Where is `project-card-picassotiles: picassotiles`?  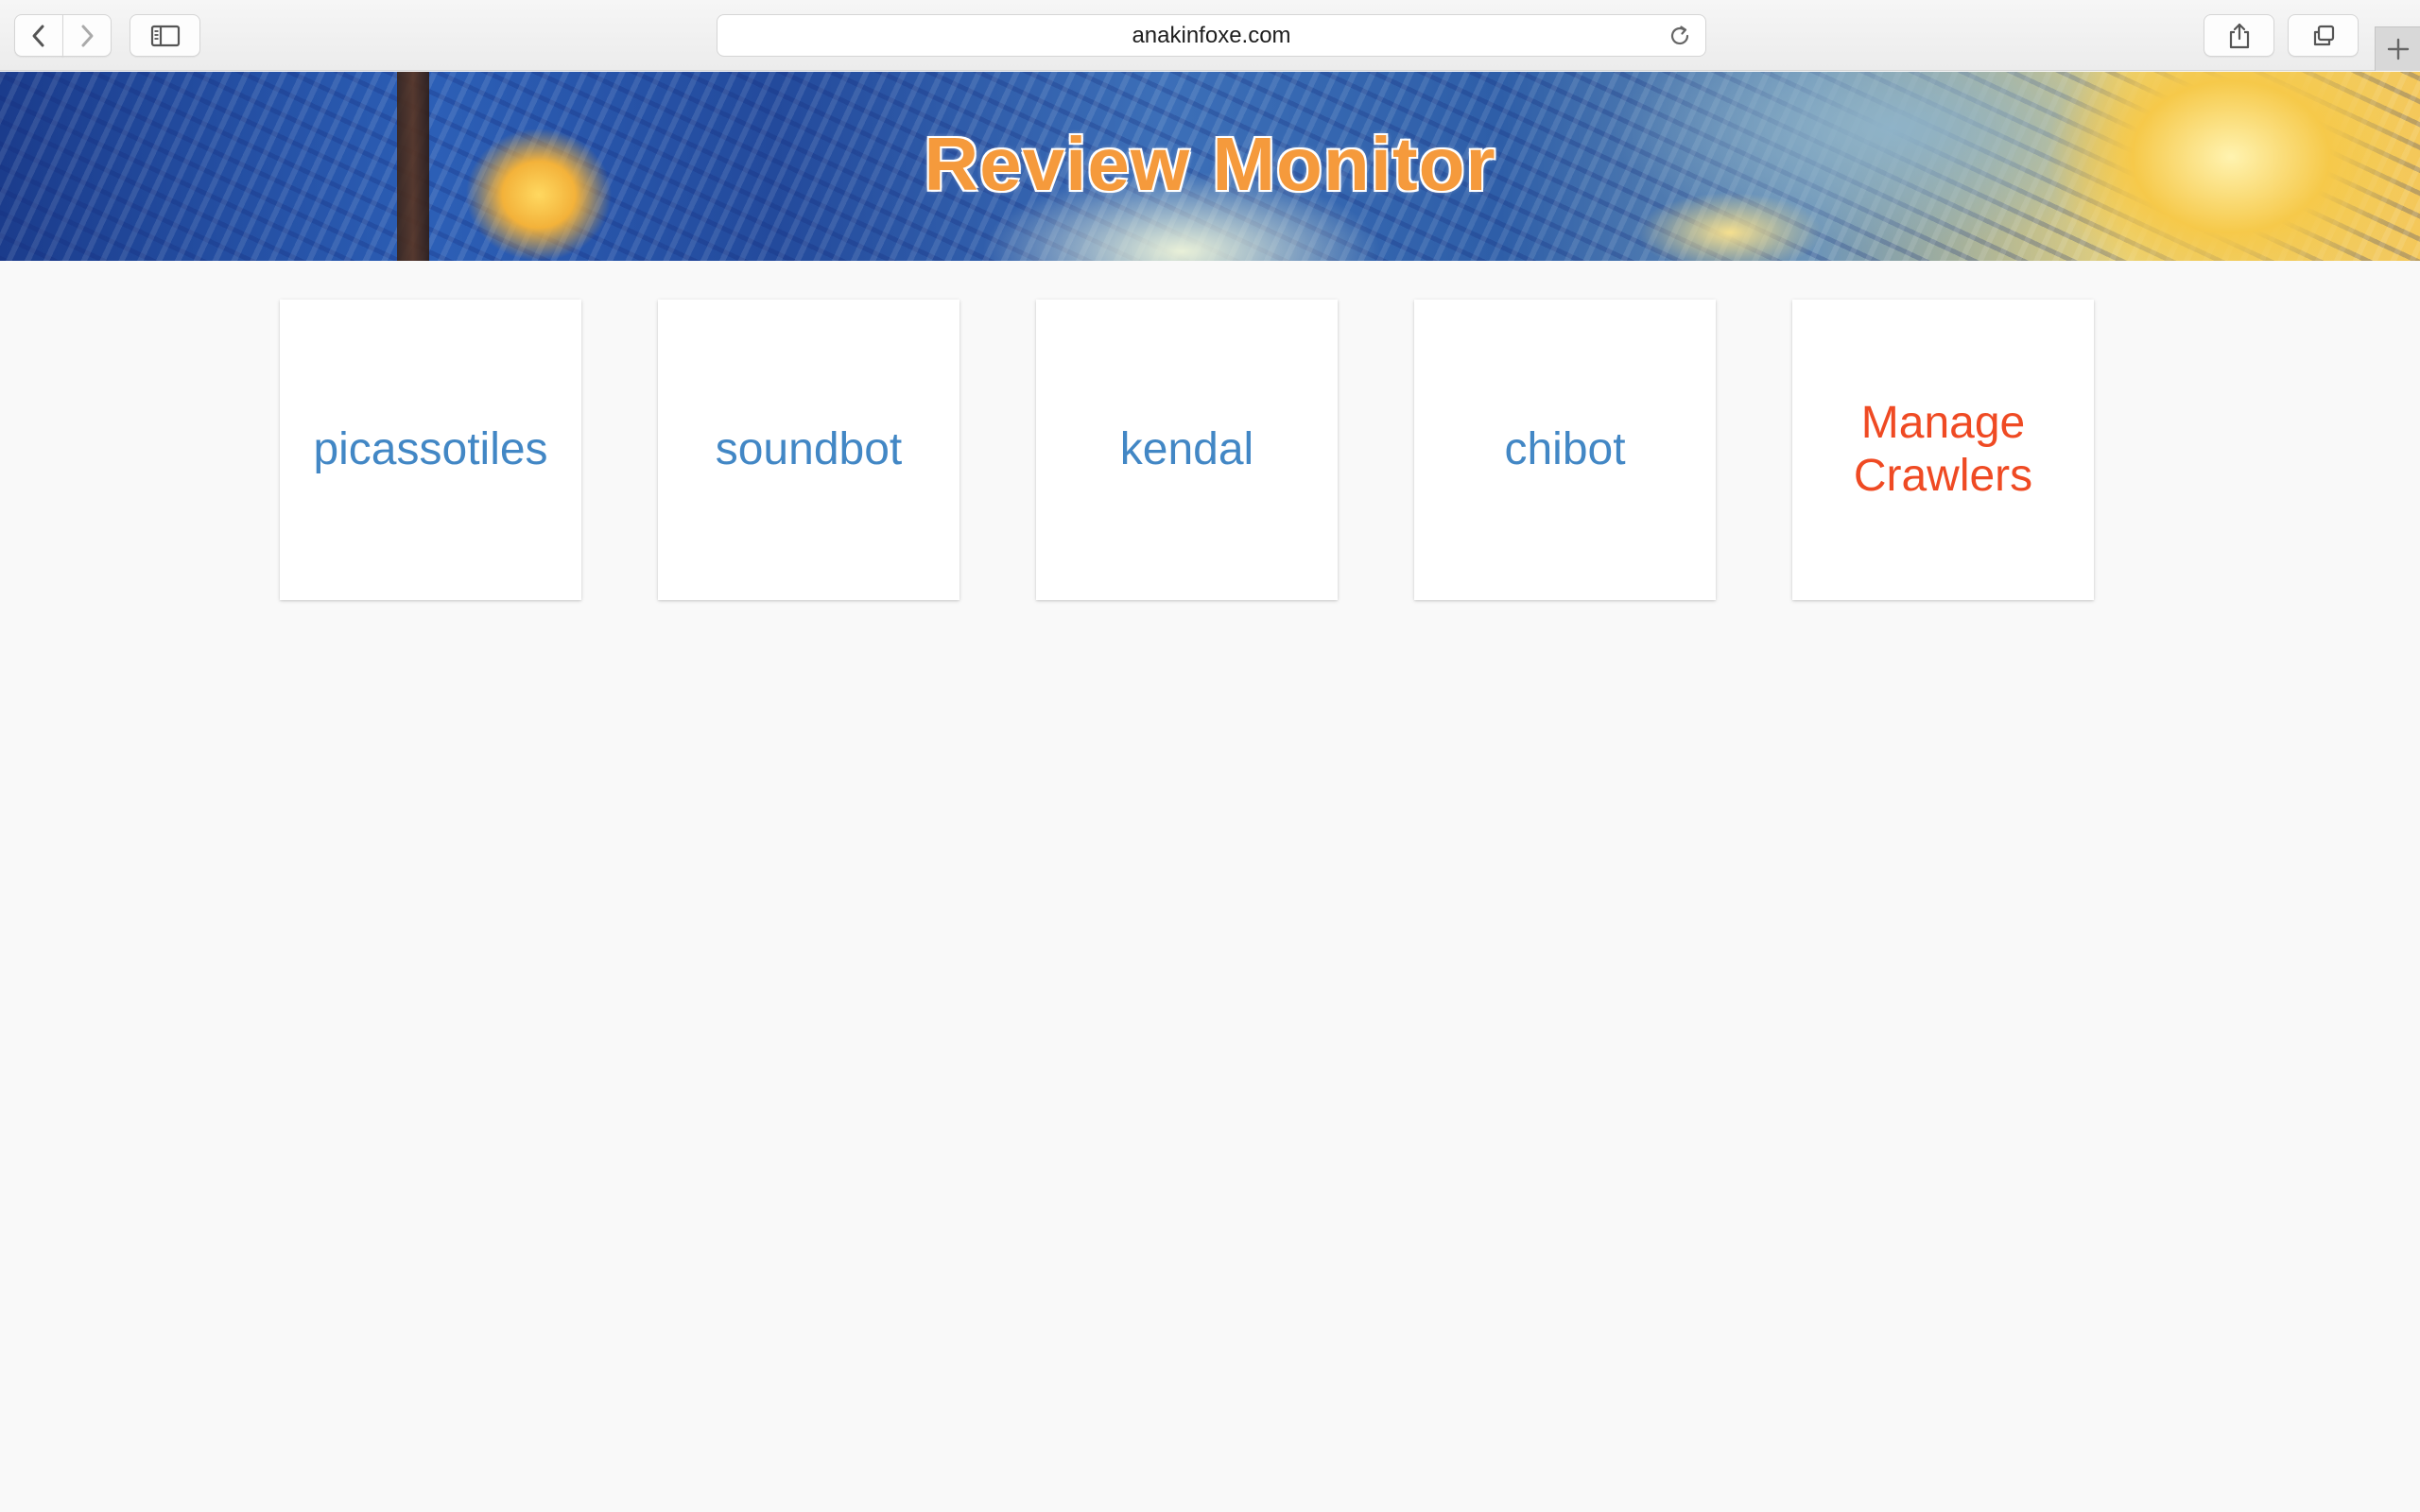 project-card-picassotiles: picassotiles is located at coordinates (430, 450).